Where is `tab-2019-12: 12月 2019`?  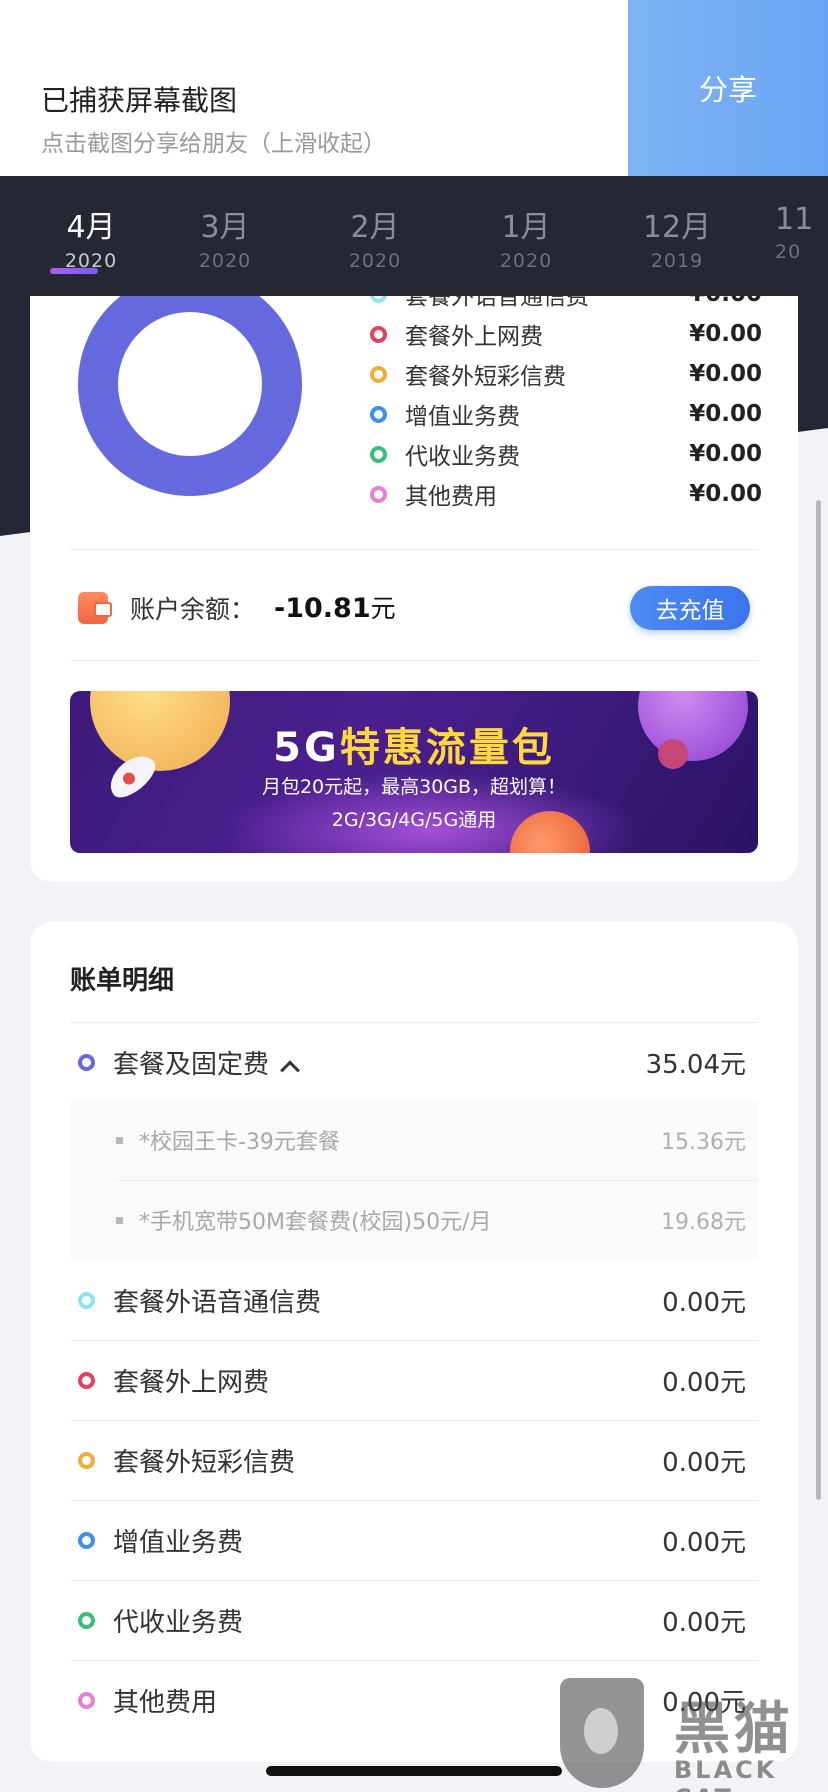 tab-2019-12: 12月 2019 is located at coordinates (677, 237).